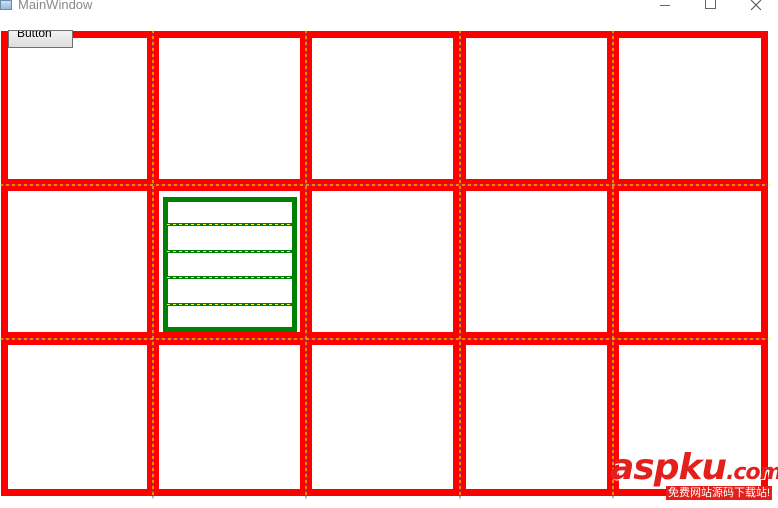 This screenshot has width=778, height=508. Describe the element at coordinates (710, 7) in the screenshot. I see `maximize-button` at that location.